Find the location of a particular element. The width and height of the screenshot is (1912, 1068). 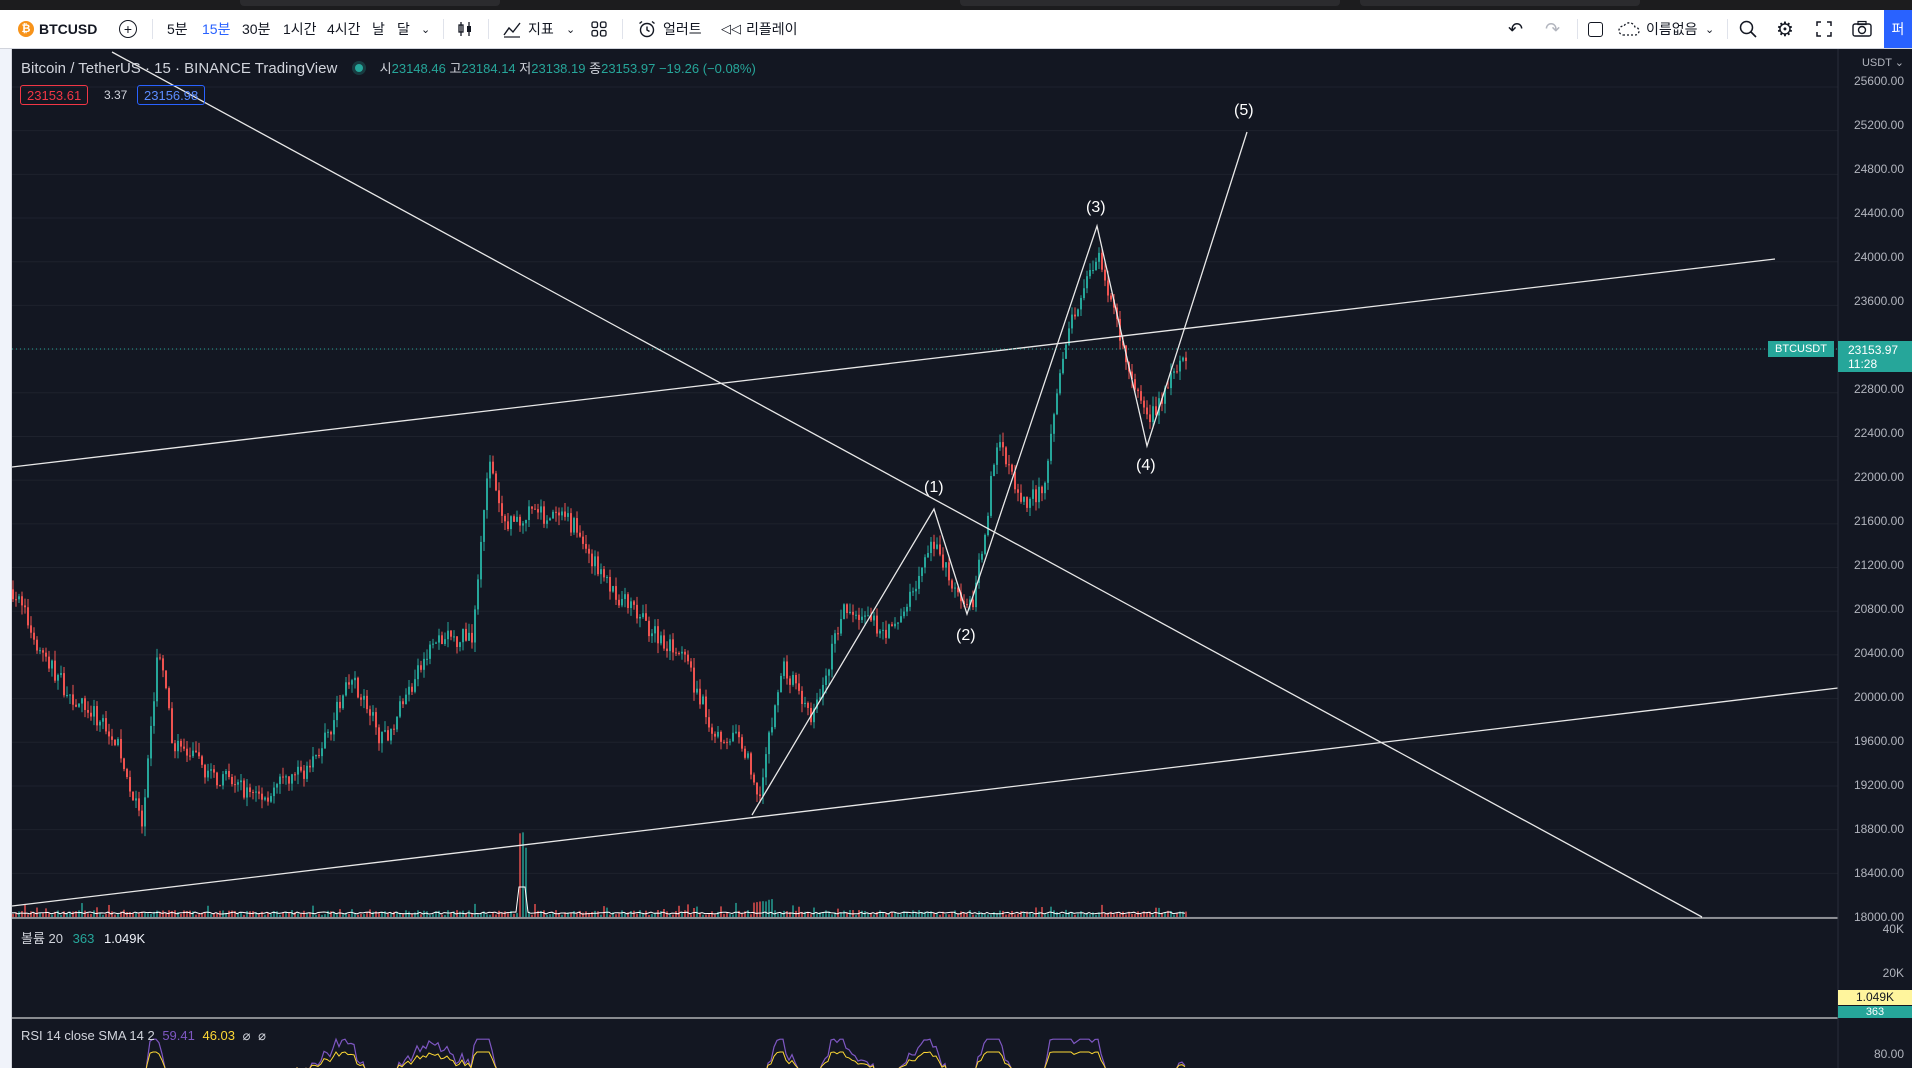

symbol-search-button: ₿ BTCUSD is located at coordinates (57, 29).